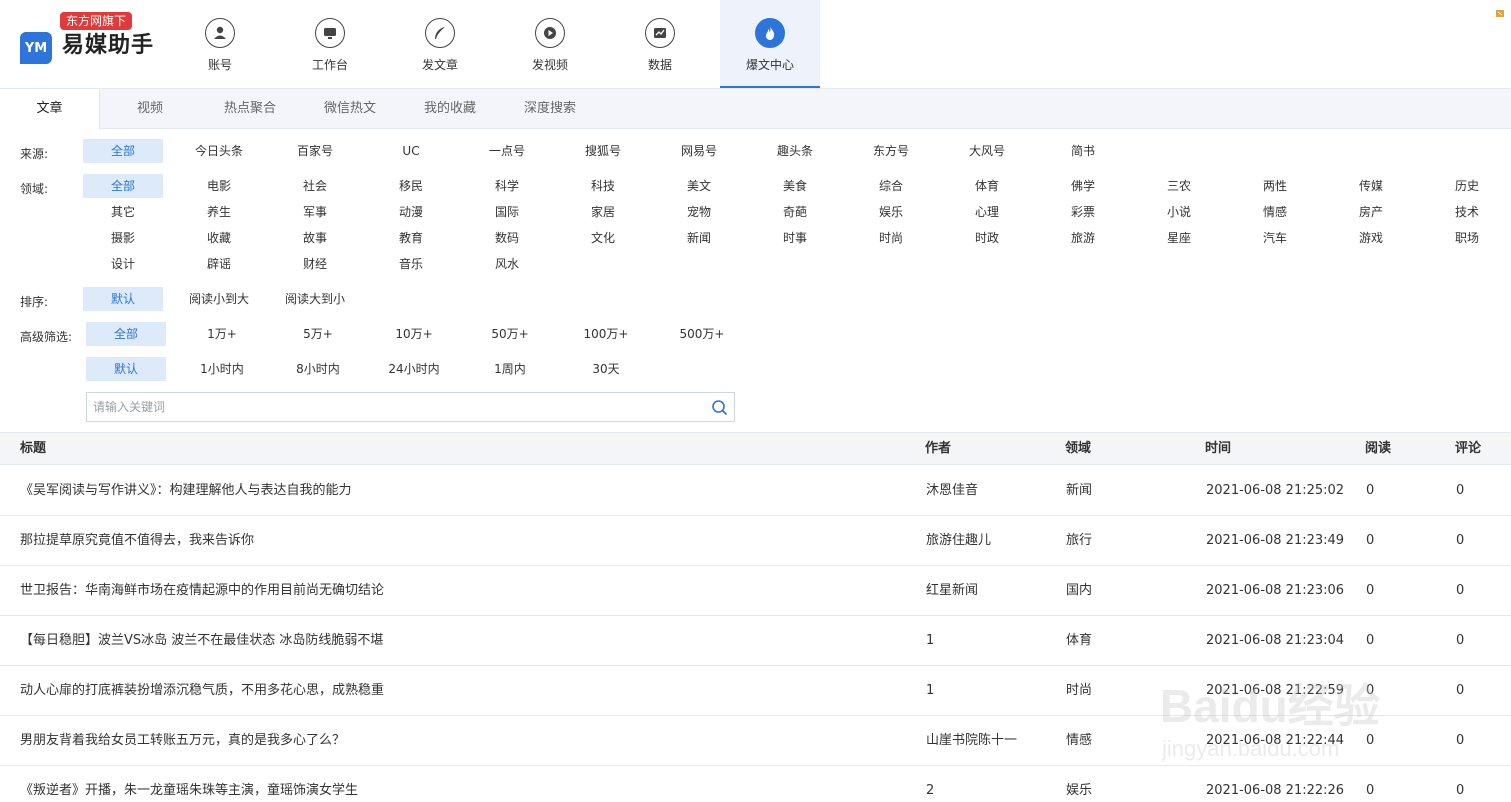 This screenshot has height=802, width=1511. I want to click on domain-option: 情感, so click(1275, 212).